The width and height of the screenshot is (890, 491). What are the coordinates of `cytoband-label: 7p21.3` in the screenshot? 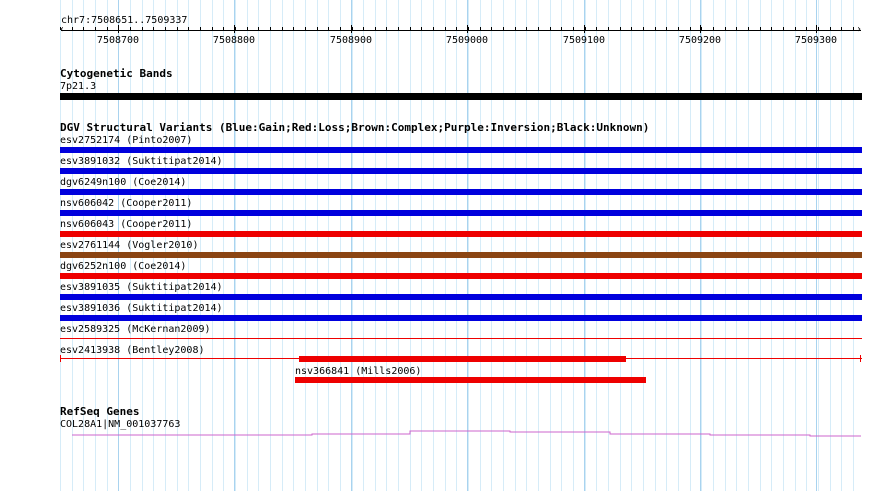 It's located at (78, 86).